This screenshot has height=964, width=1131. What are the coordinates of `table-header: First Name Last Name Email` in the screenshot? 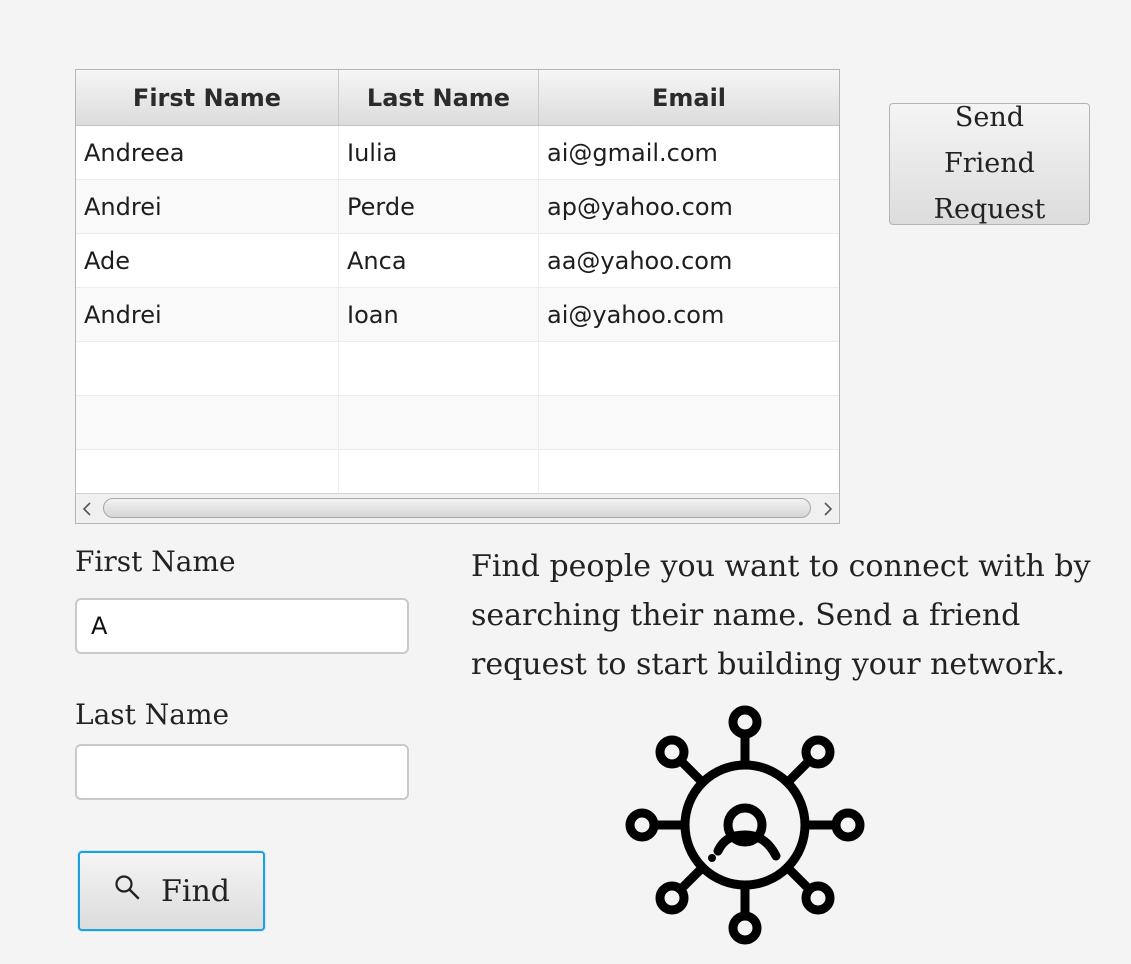 It's located at (457, 98).